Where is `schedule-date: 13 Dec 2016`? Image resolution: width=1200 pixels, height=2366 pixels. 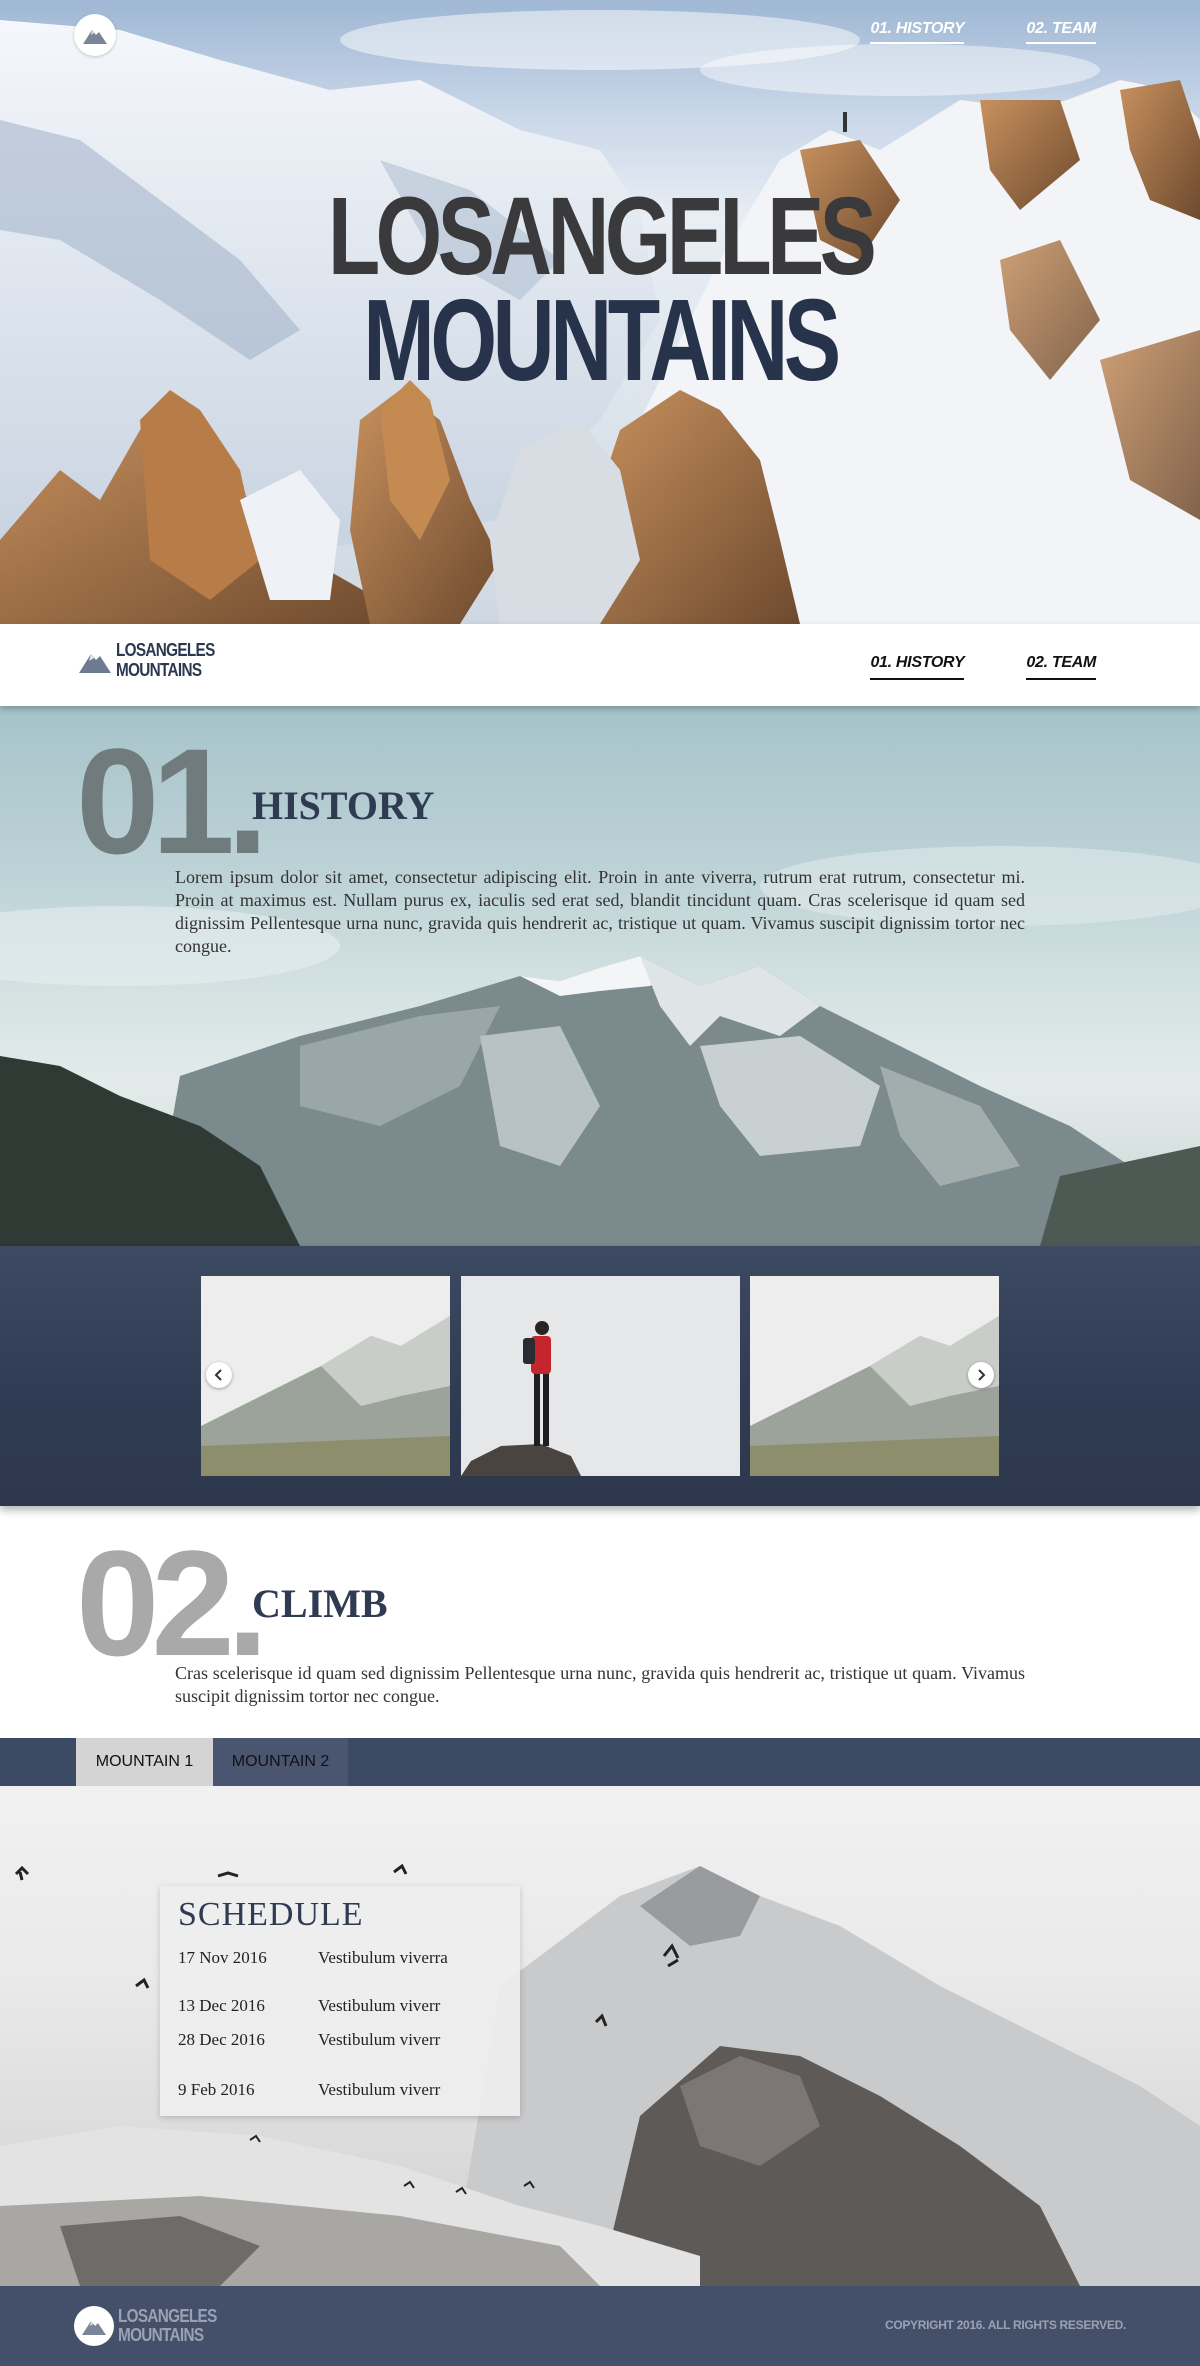
schedule-date: 13 Dec 2016 is located at coordinates (221, 2005).